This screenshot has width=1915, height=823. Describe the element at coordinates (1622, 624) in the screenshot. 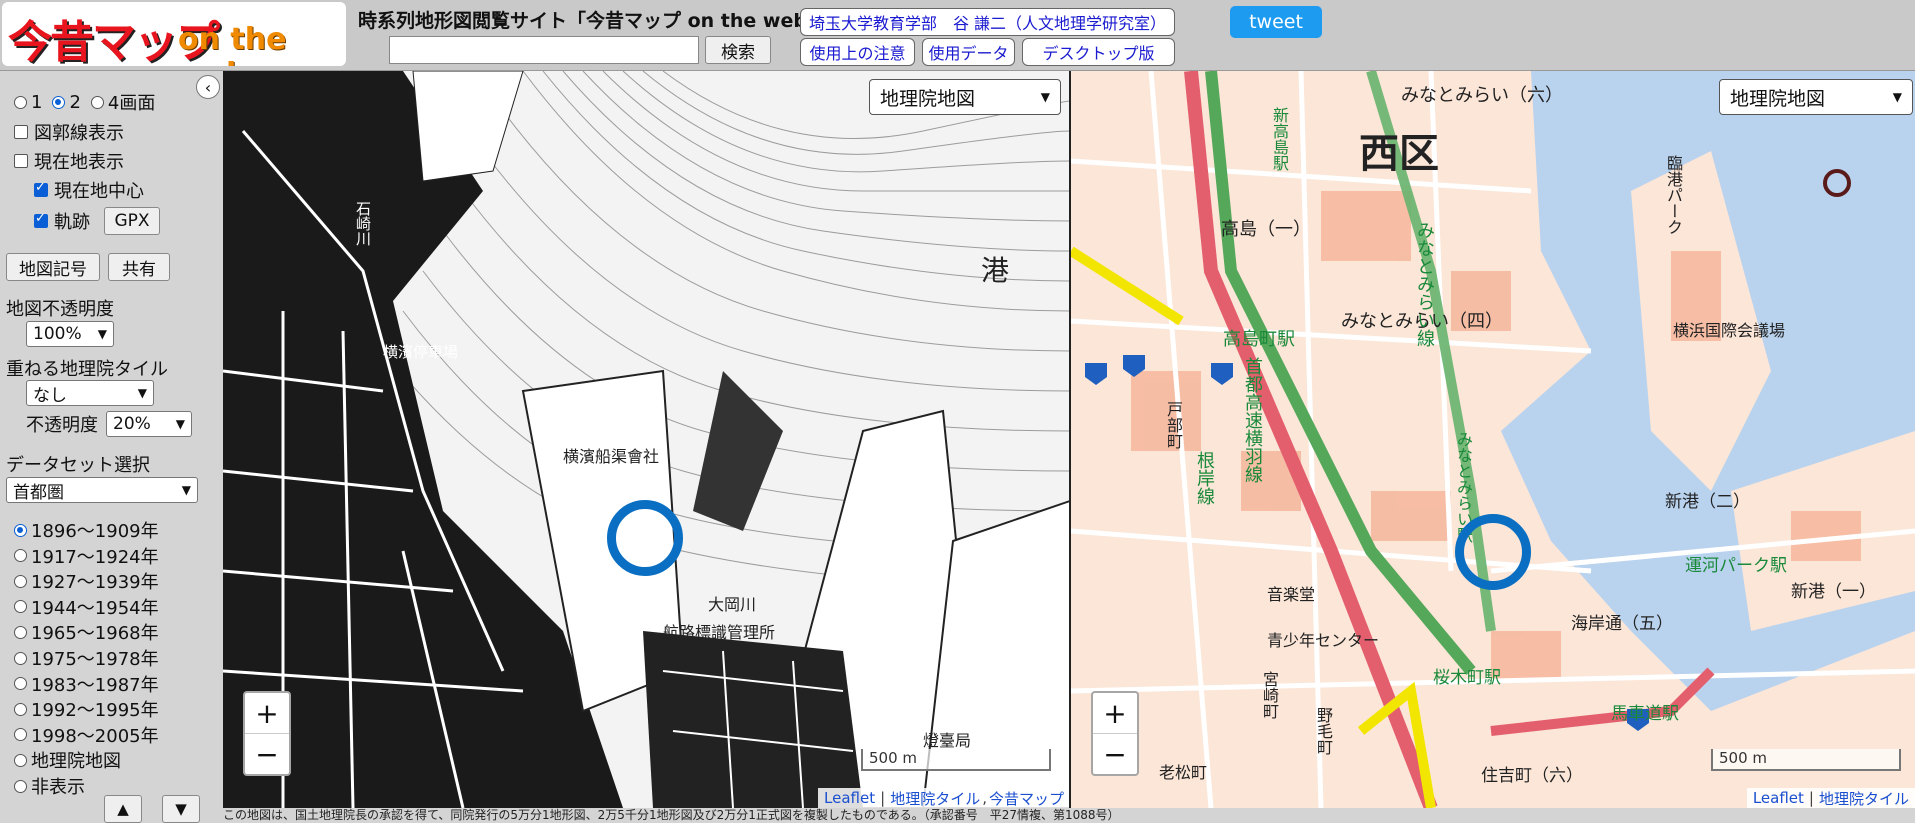

I see `map-label-kaigan: 海岸通（五）` at that location.